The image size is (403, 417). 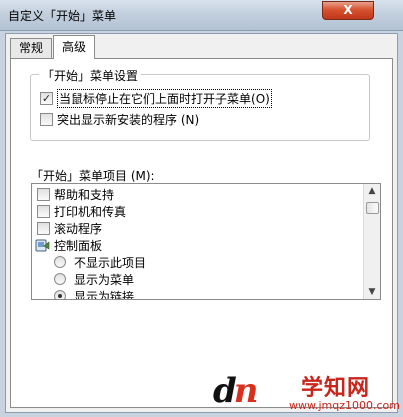 I want to click on scroll-thumb, so click(x=372, y=208).